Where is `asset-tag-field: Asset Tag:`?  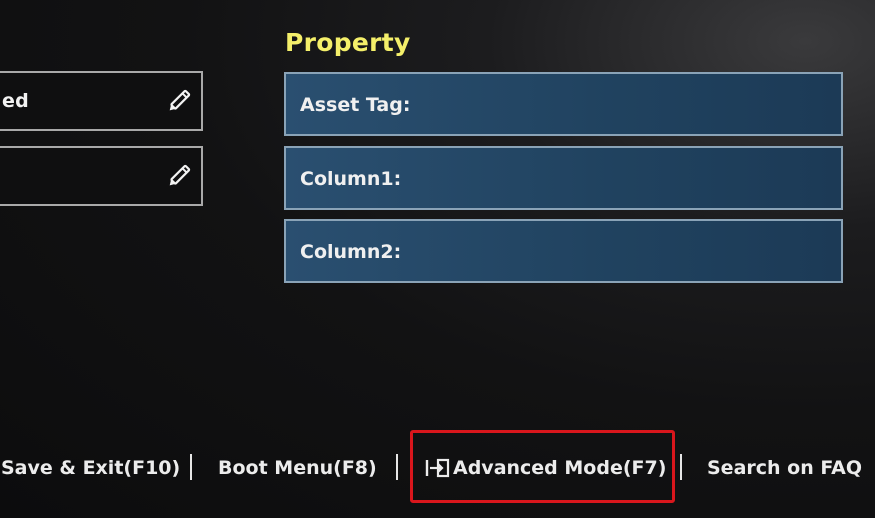 asset-tag-field: Asset Tag: is located at coordinates (563, 104).